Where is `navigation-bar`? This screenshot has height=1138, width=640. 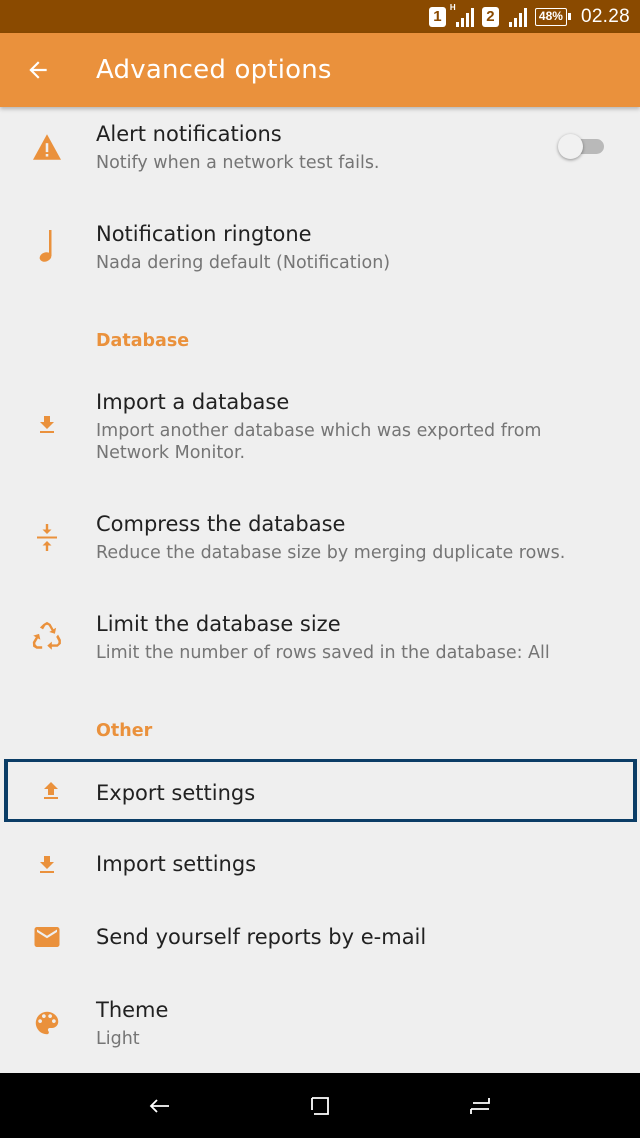
navigation-bar is located at coordinates (320, 1105).